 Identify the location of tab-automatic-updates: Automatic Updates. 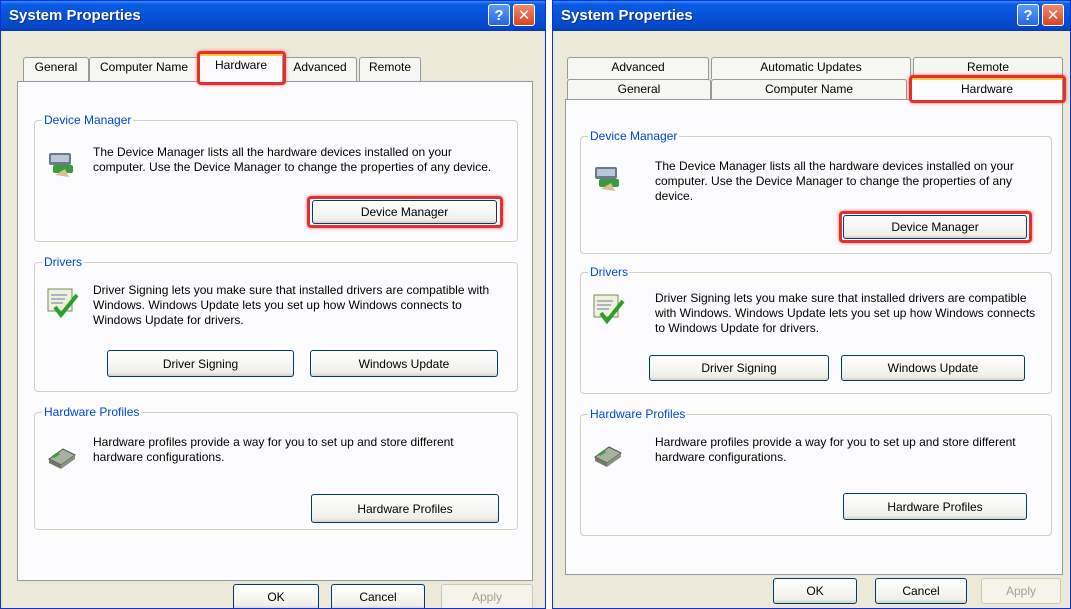
(811, 68).